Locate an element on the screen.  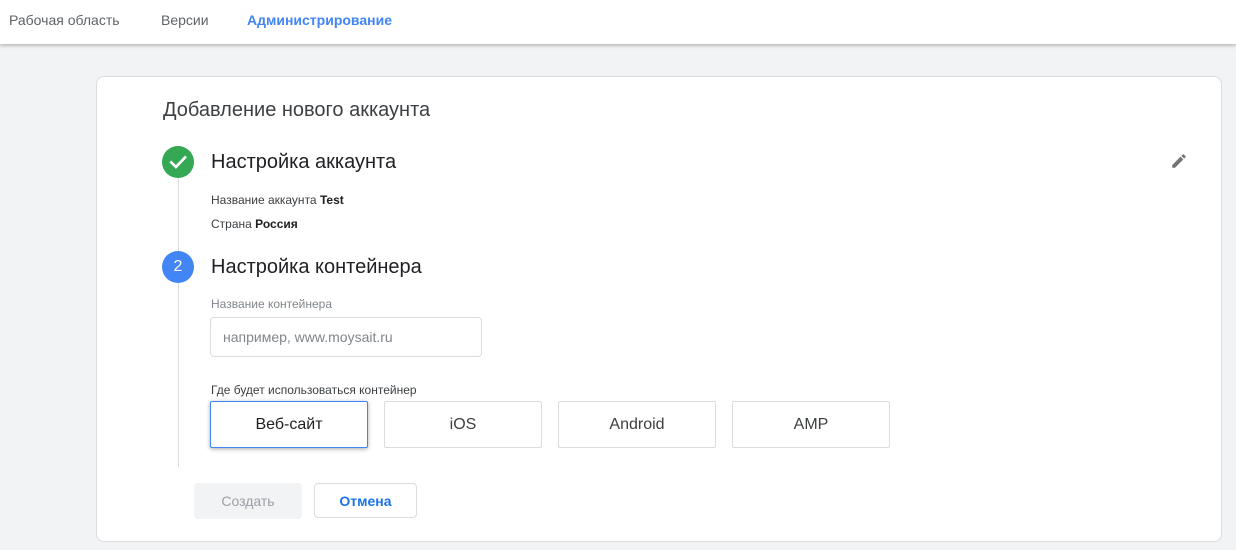
country-label: Страна is located at coordinates (231, 224).